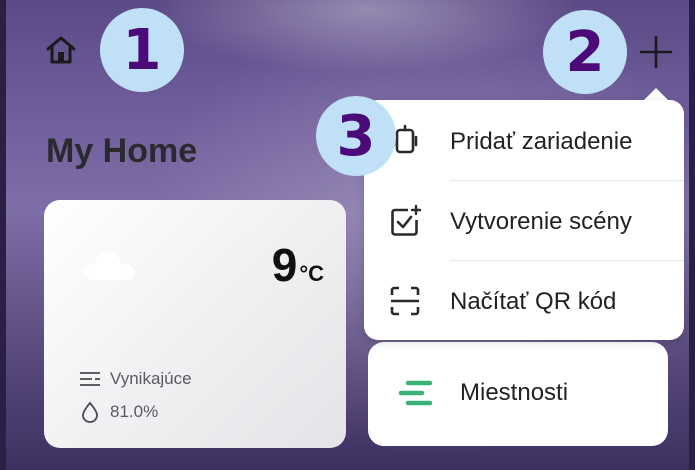  I want to click on qr-scan-icon, so click(405, 301).